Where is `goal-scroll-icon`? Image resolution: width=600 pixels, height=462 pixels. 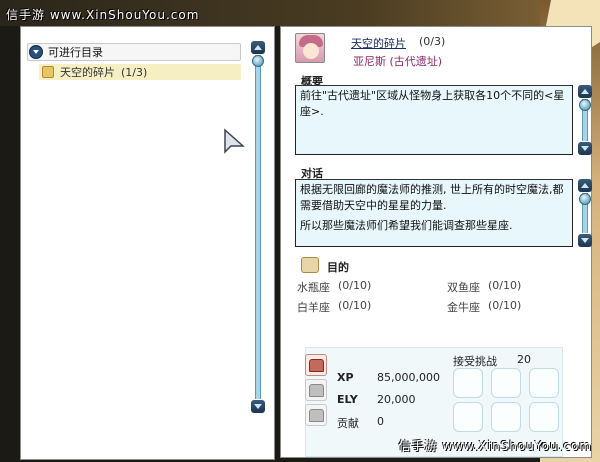
goal-scroll-icon is located at coordinates (310, 265).